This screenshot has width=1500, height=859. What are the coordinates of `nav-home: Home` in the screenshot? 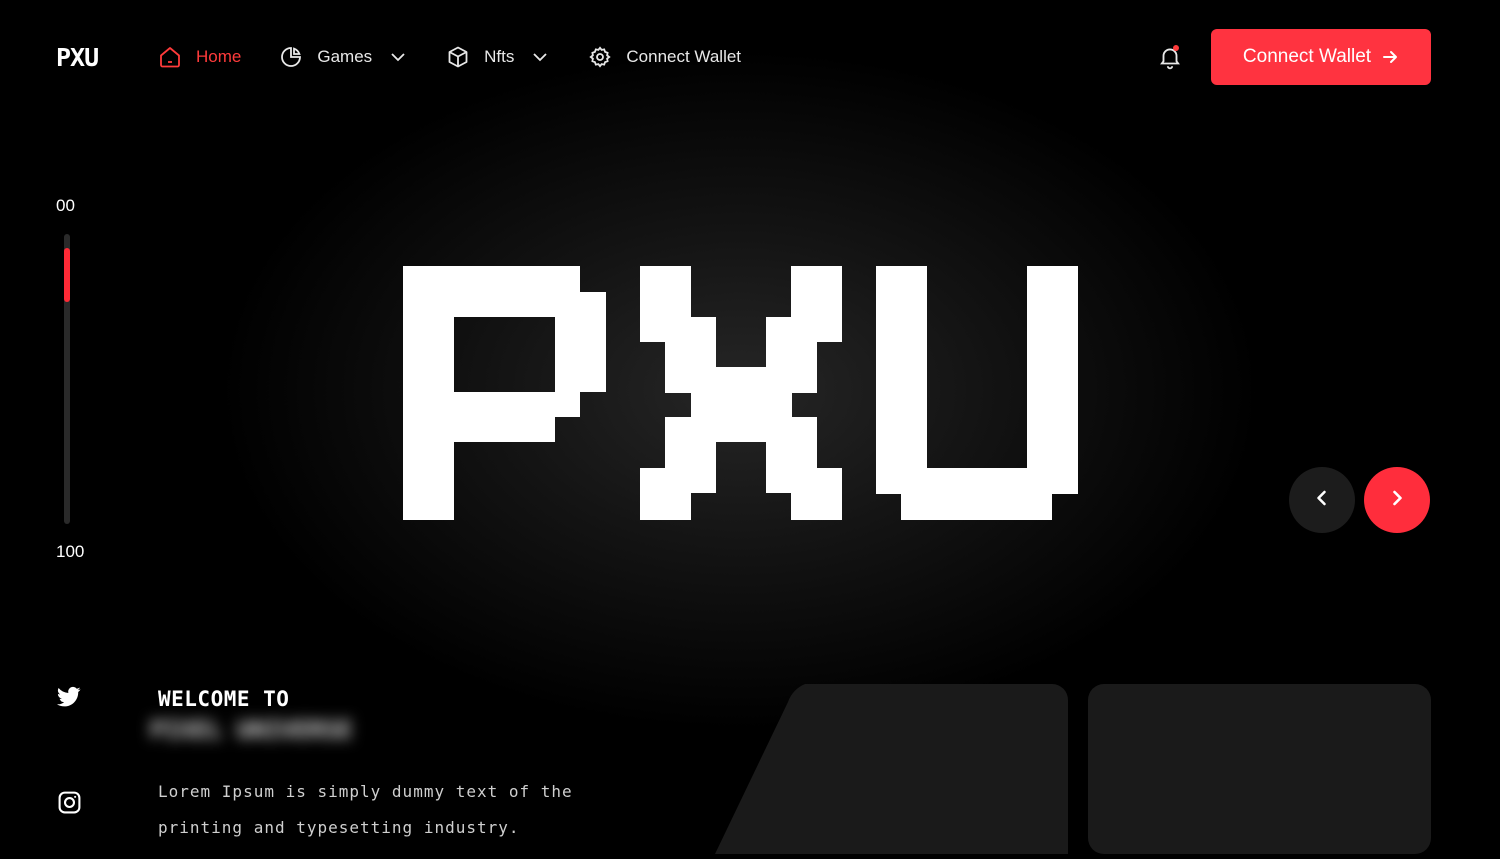 It's located at (199, 57).